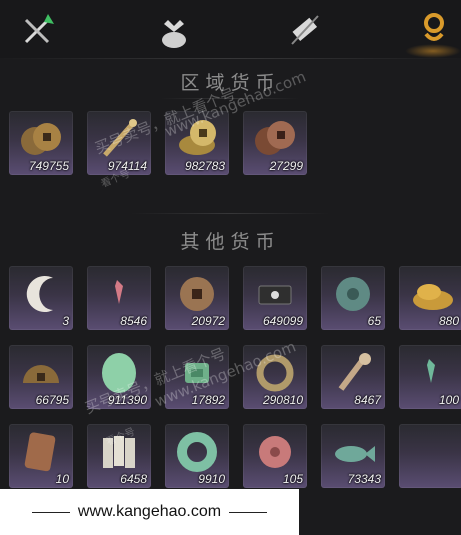 This screenshot has height=535, width=461. I want to click on item-count: 66795, so click(52, 400).